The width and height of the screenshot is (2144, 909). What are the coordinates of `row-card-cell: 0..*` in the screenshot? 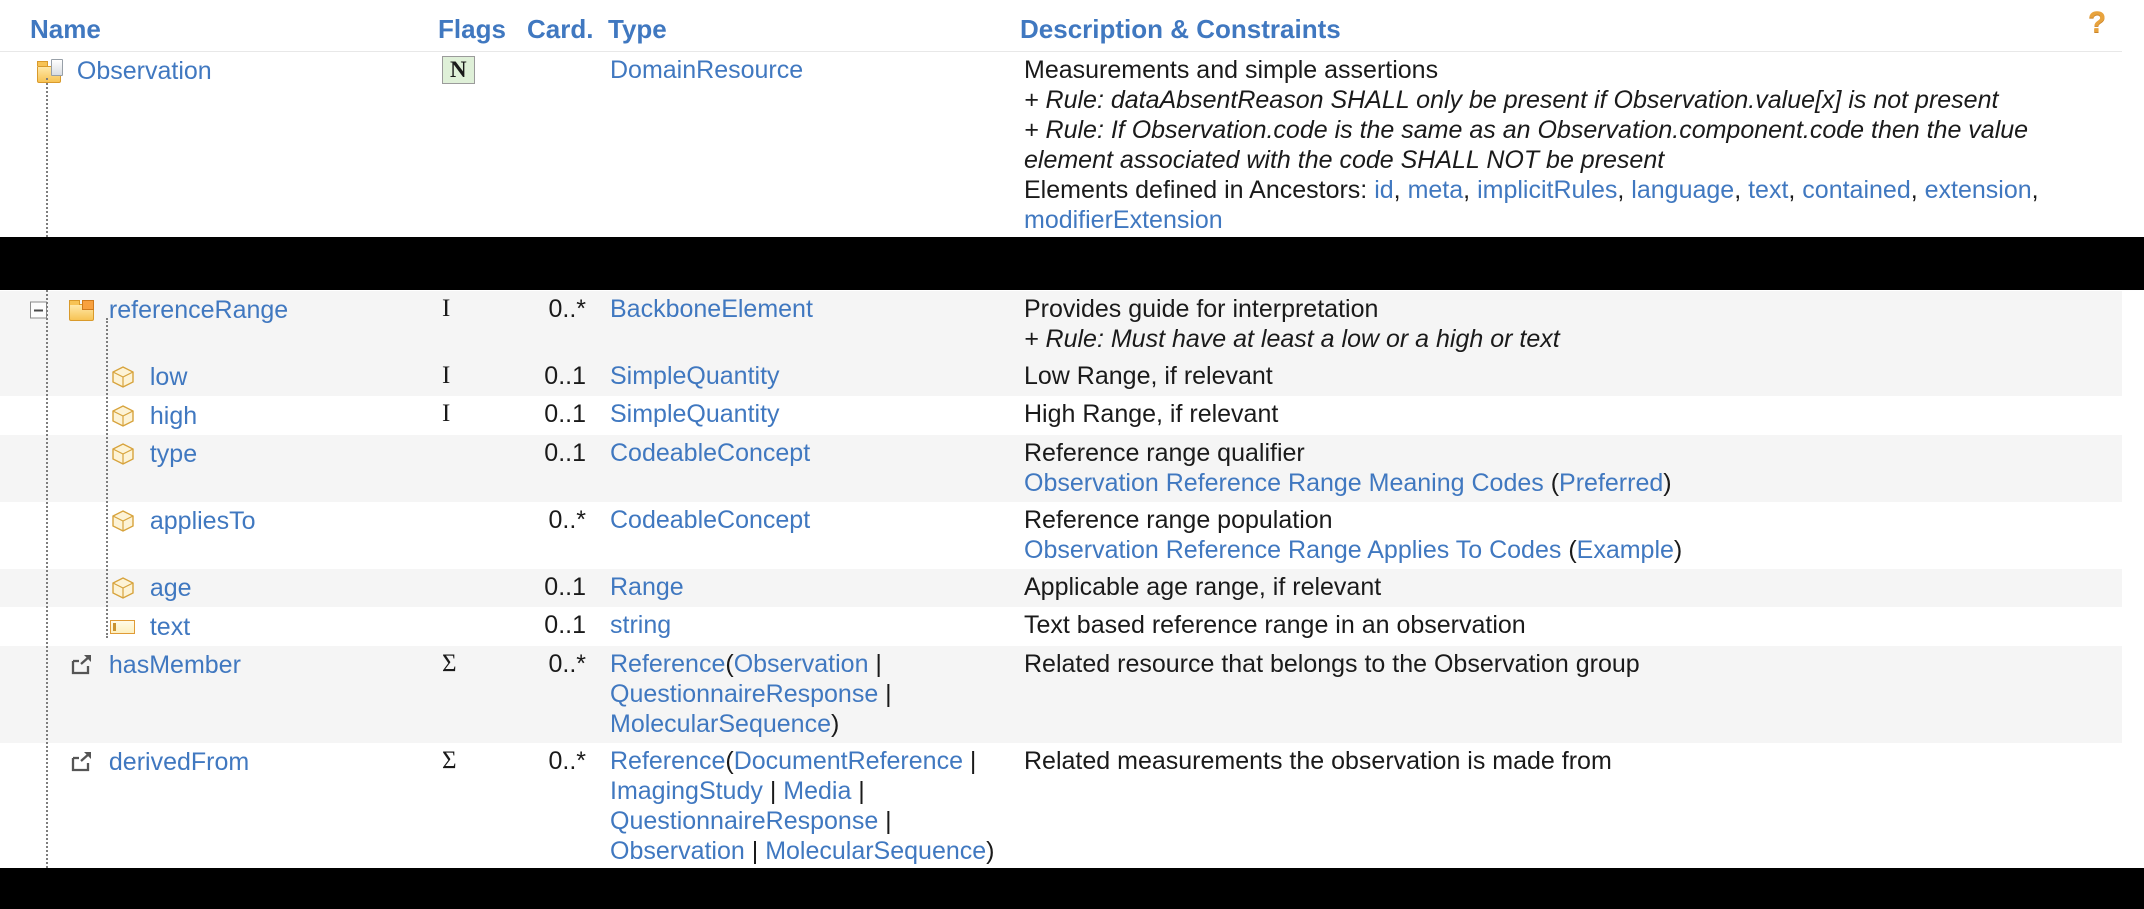 It's located at (567, 324).